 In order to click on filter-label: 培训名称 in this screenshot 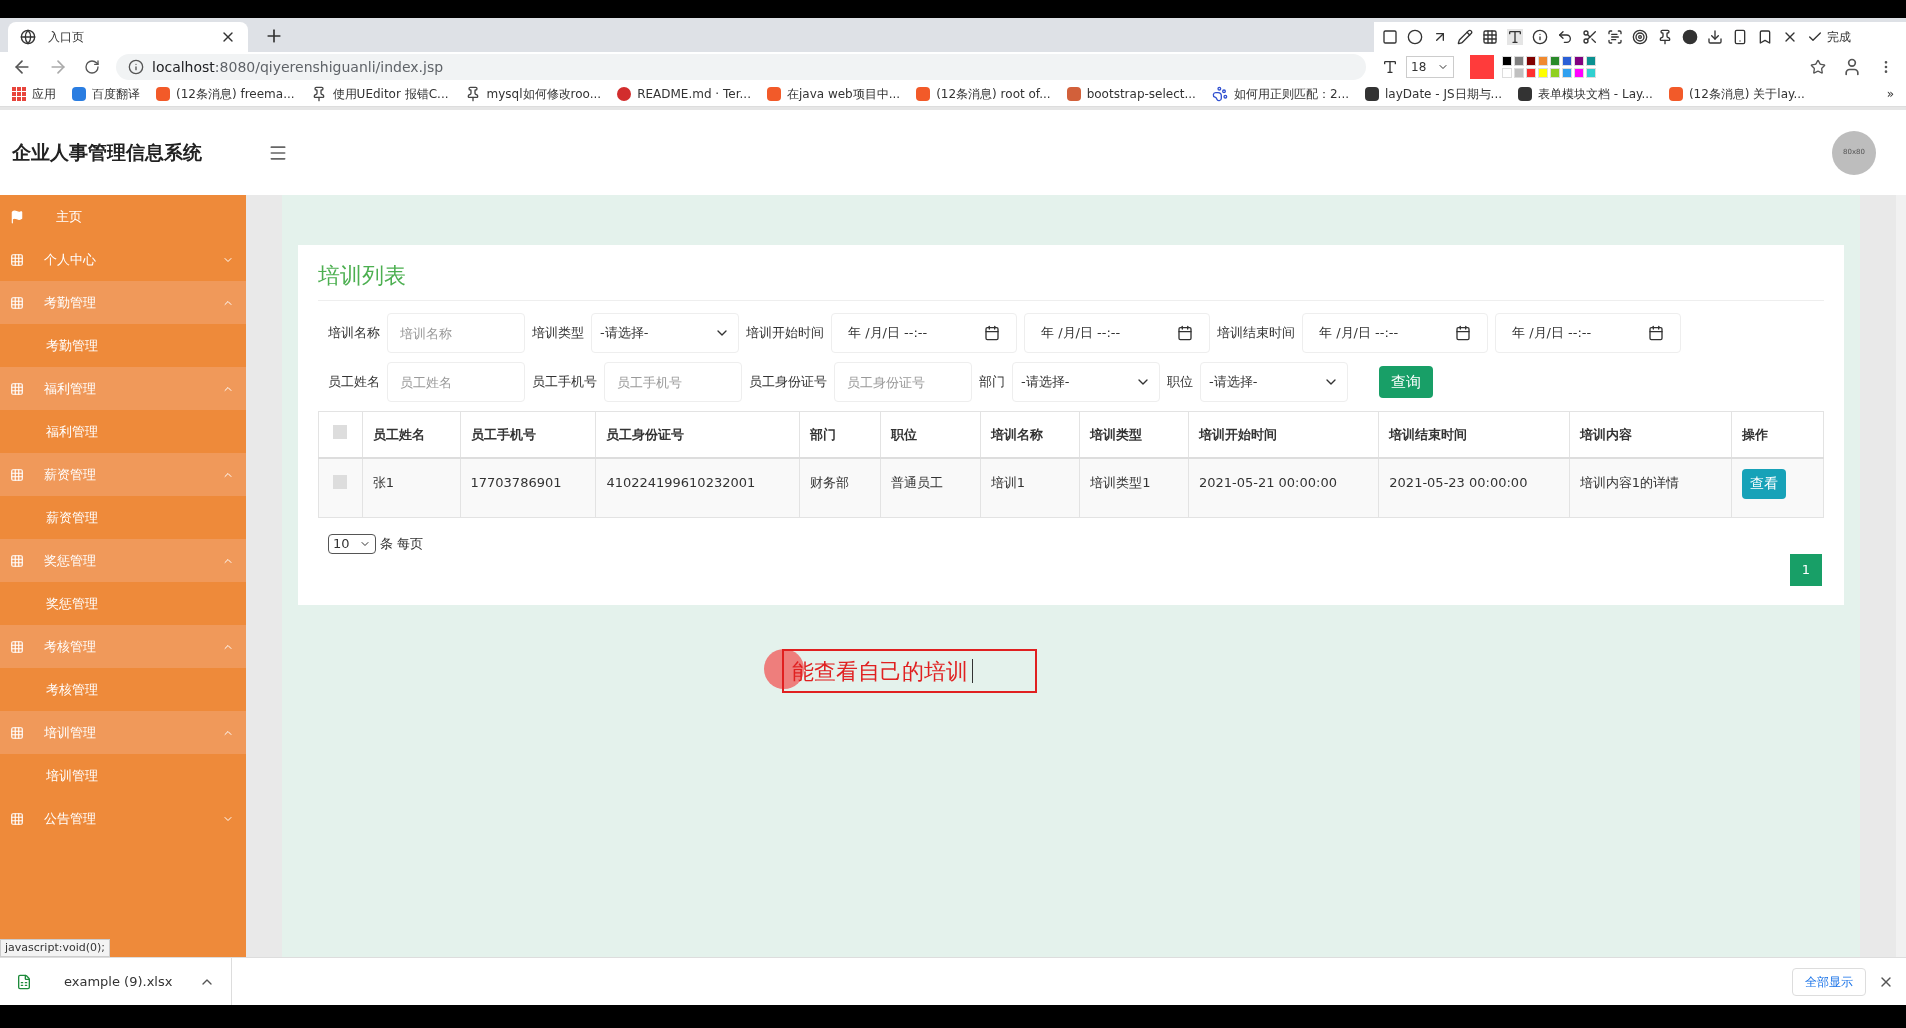, I will do `click(354, 333)`.